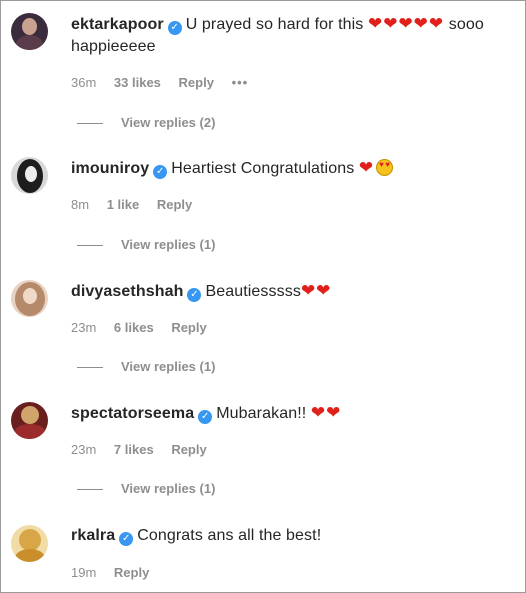 Image resolution: width=526 pixels, height=593 pixels. I want to click on comment-text: U prayed so hard for this, so click(274, 24).